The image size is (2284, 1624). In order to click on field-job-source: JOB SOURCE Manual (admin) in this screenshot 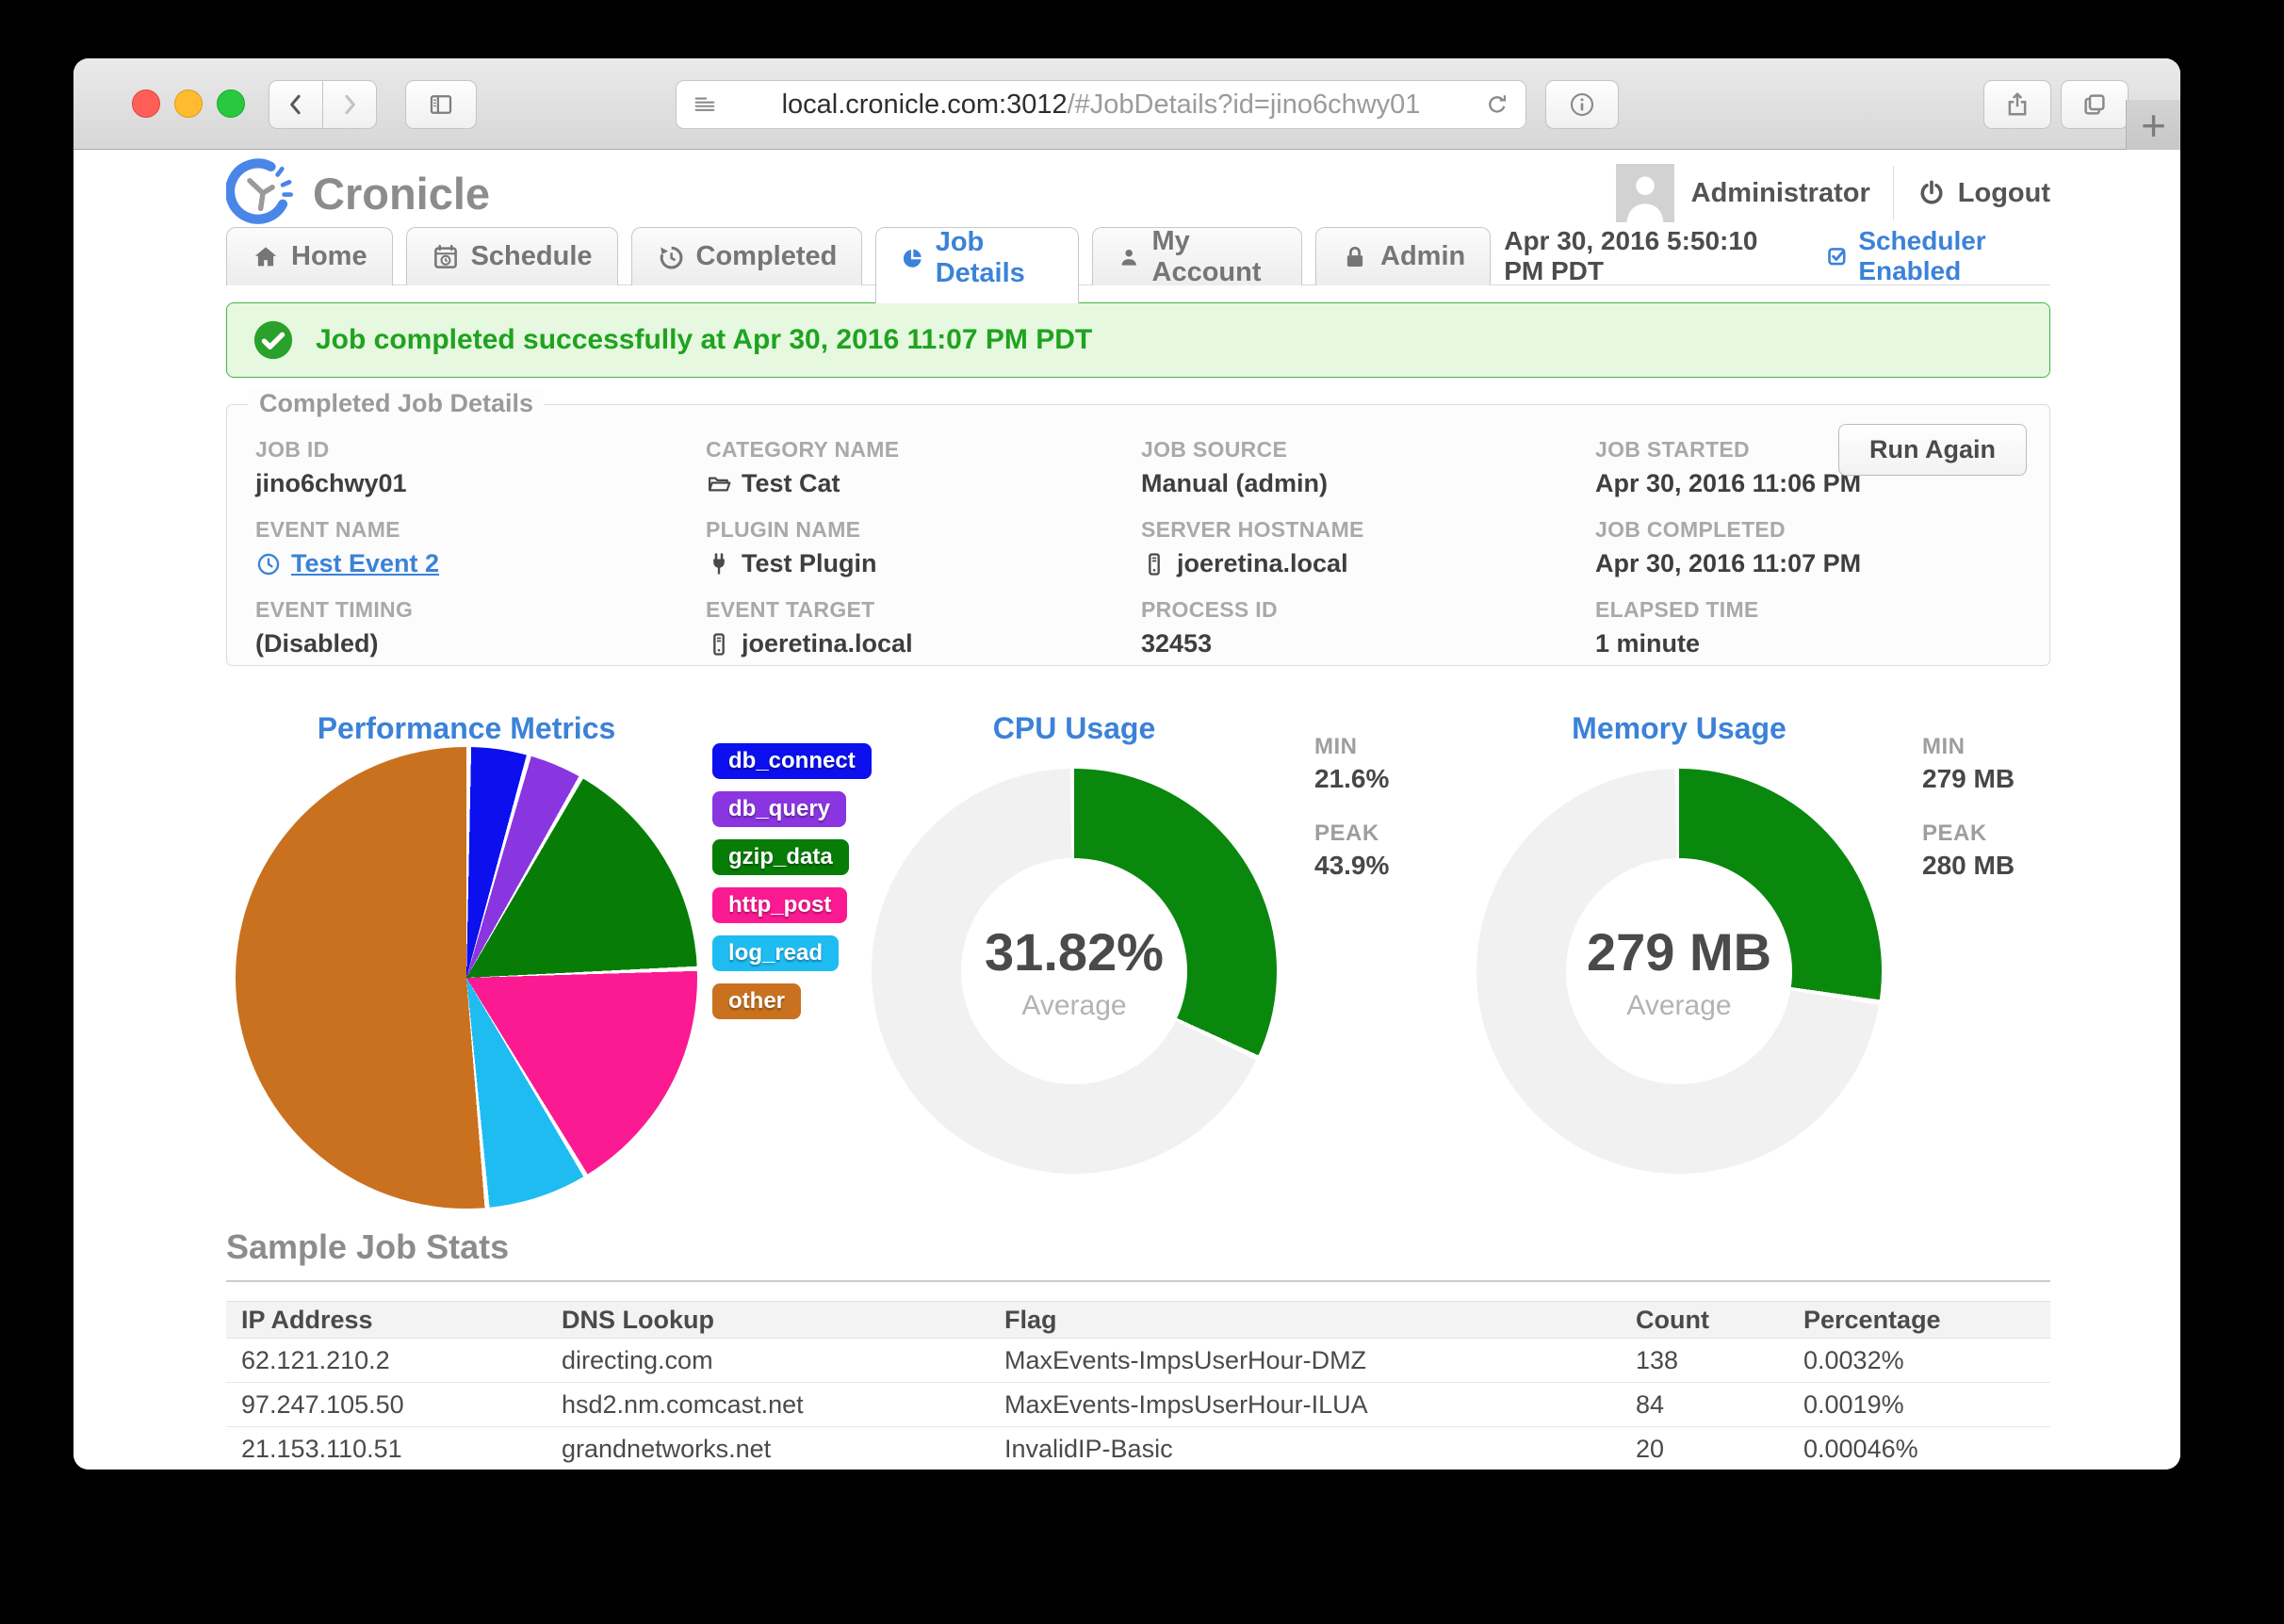, I will do `click(1235, 467)`.